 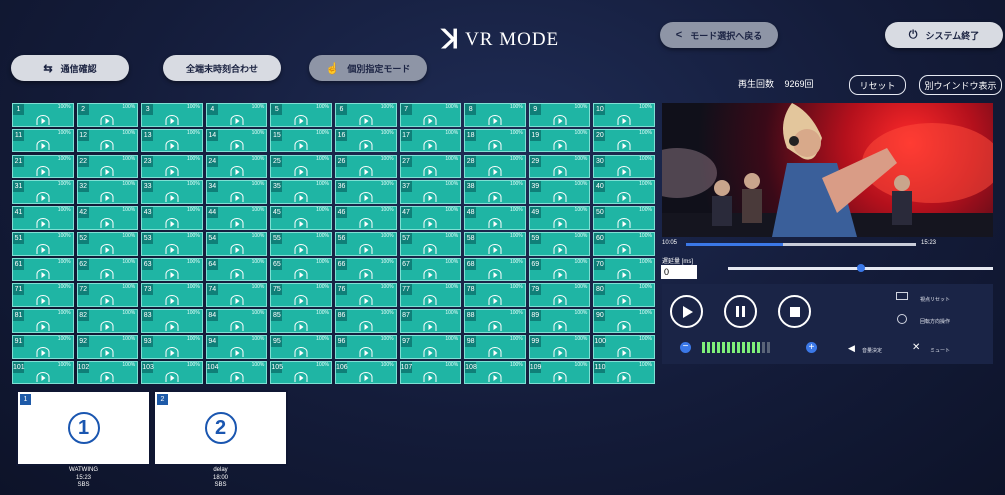 I want to click on device-cell: 21 100%, so click(x=43, y=166).